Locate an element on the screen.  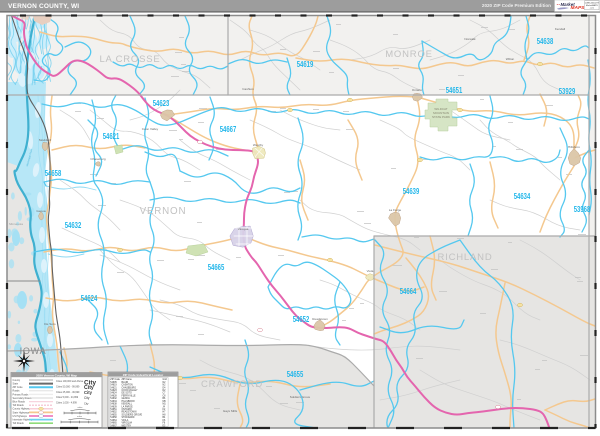
svg-text: CRAWFORD is located at coordinates (232, 384).